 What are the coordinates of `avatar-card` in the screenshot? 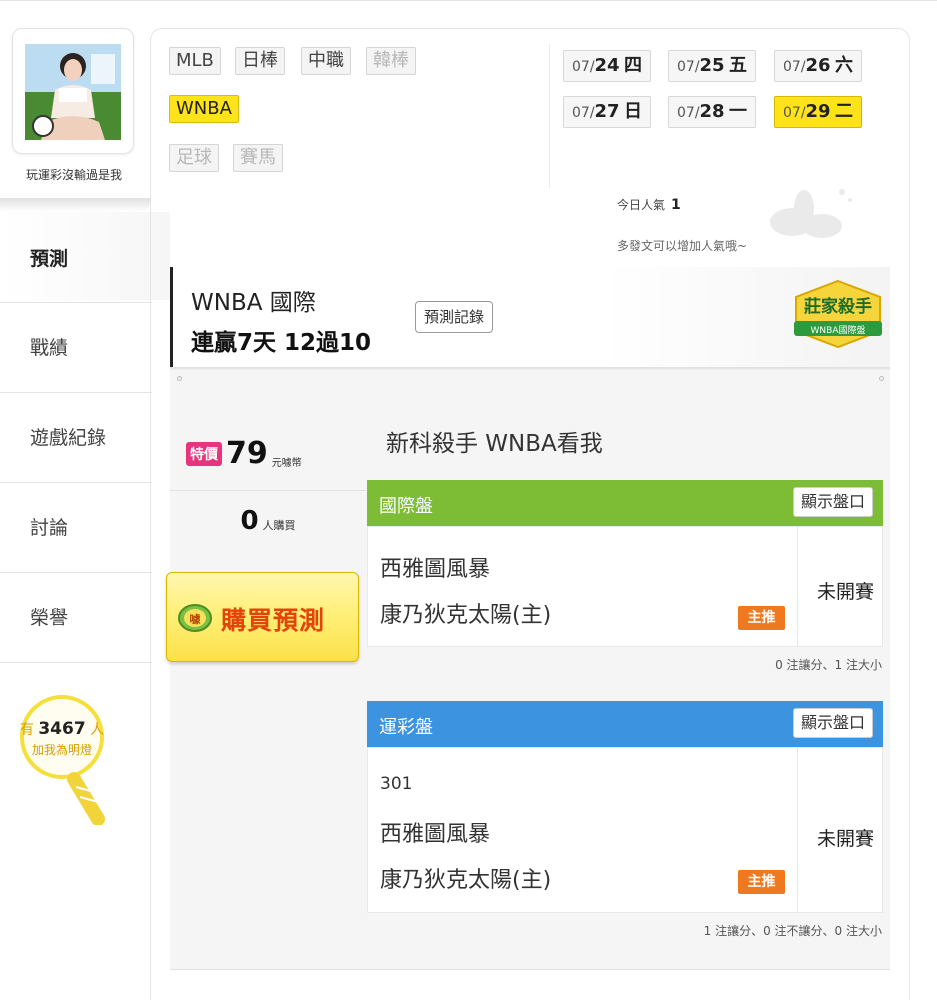 It's located at (73, 91).